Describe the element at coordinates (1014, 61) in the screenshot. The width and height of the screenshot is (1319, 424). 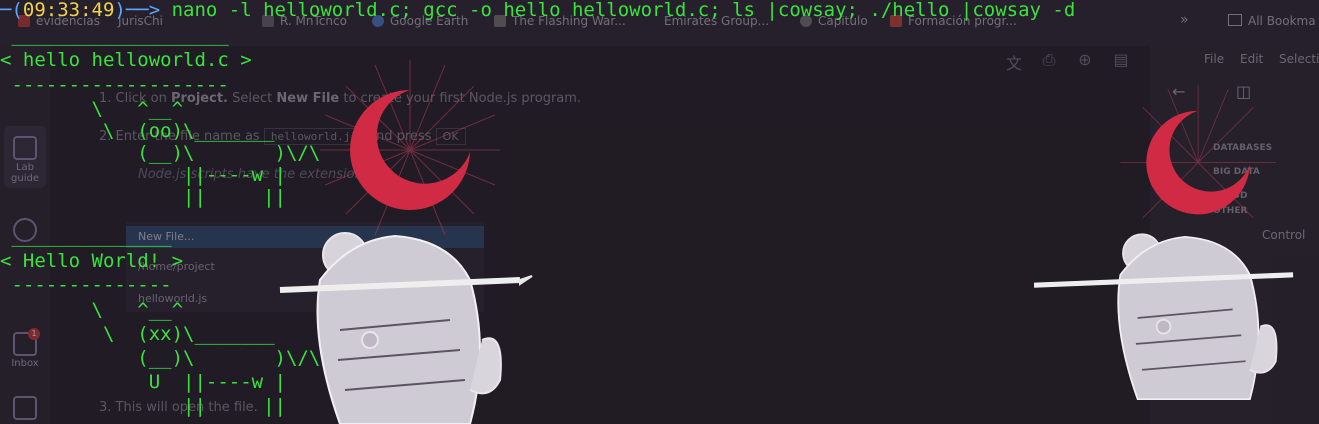
I see `translate-icon: 文` at that location.